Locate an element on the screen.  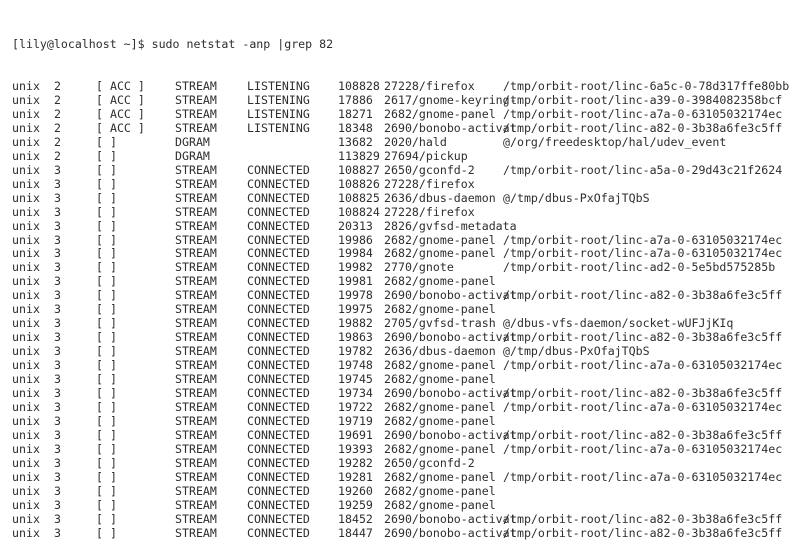
inode-cell: 19863 is located at coordinates (355, 337).